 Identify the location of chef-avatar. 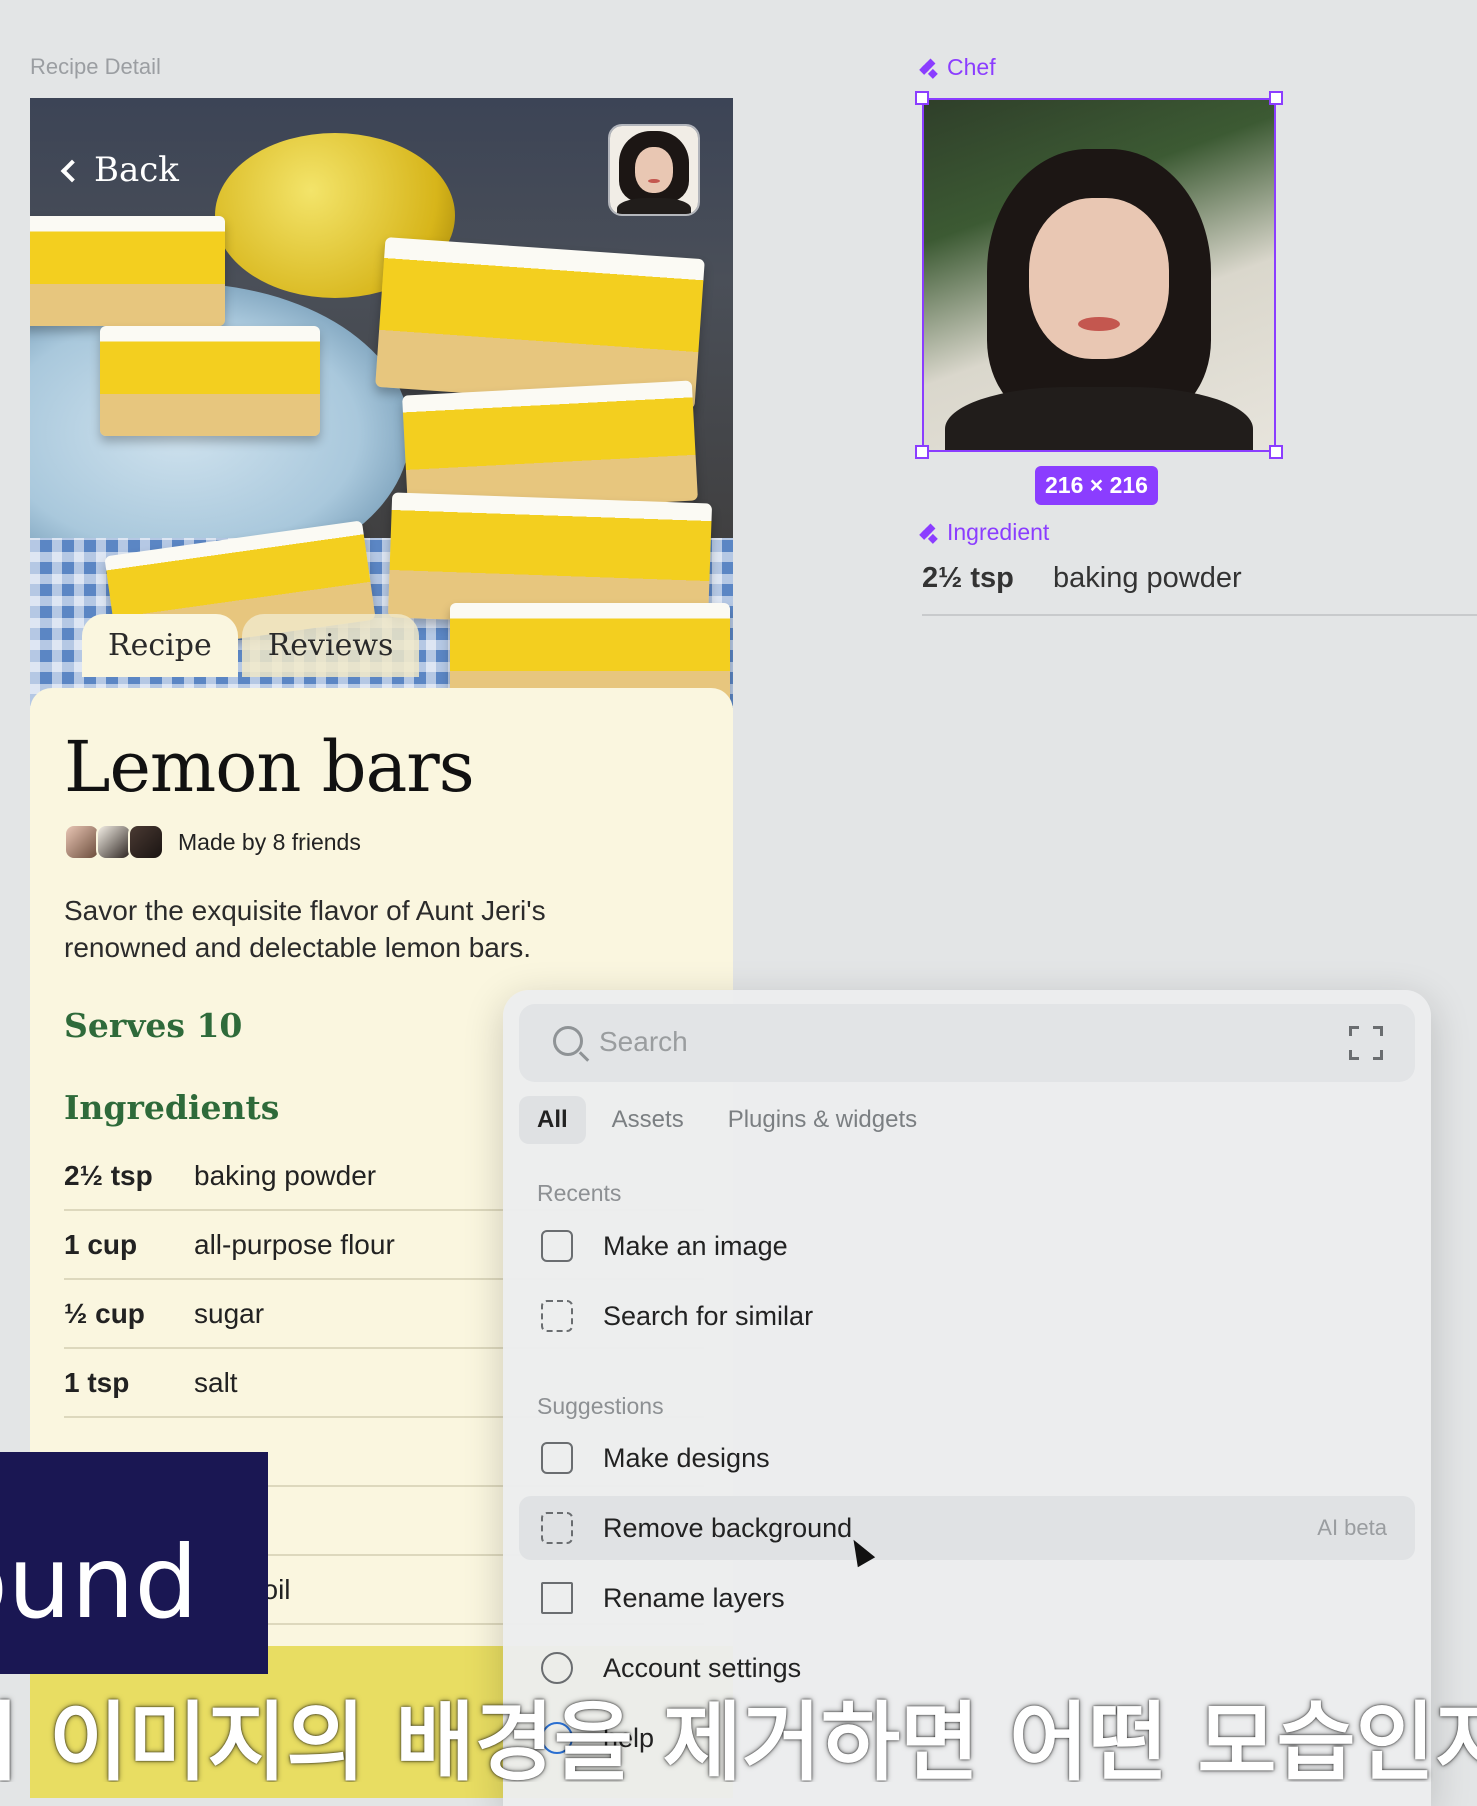
(654, 170).